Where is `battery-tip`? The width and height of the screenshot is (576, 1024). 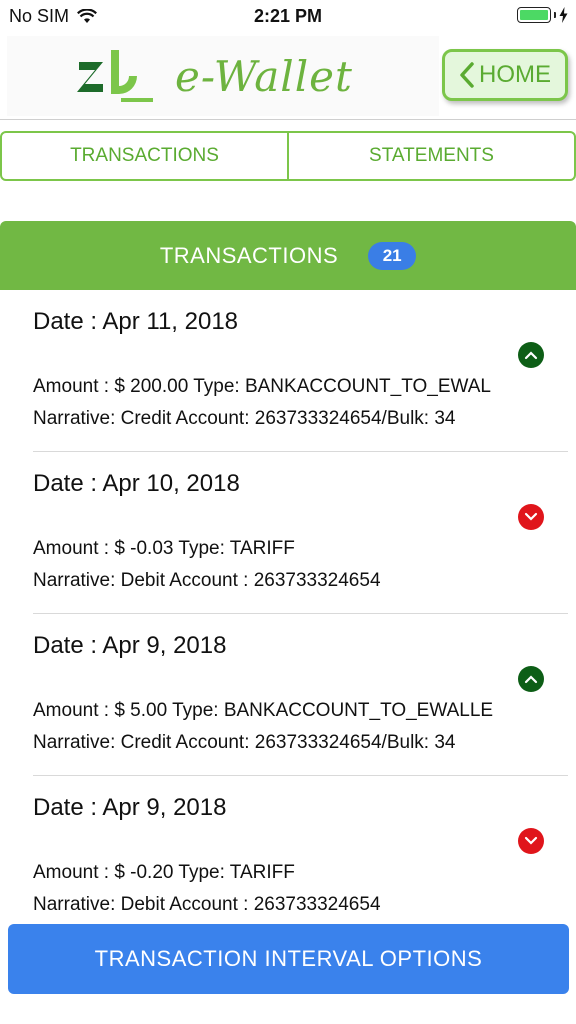
battery-tip is located at coordinates (555, 15).